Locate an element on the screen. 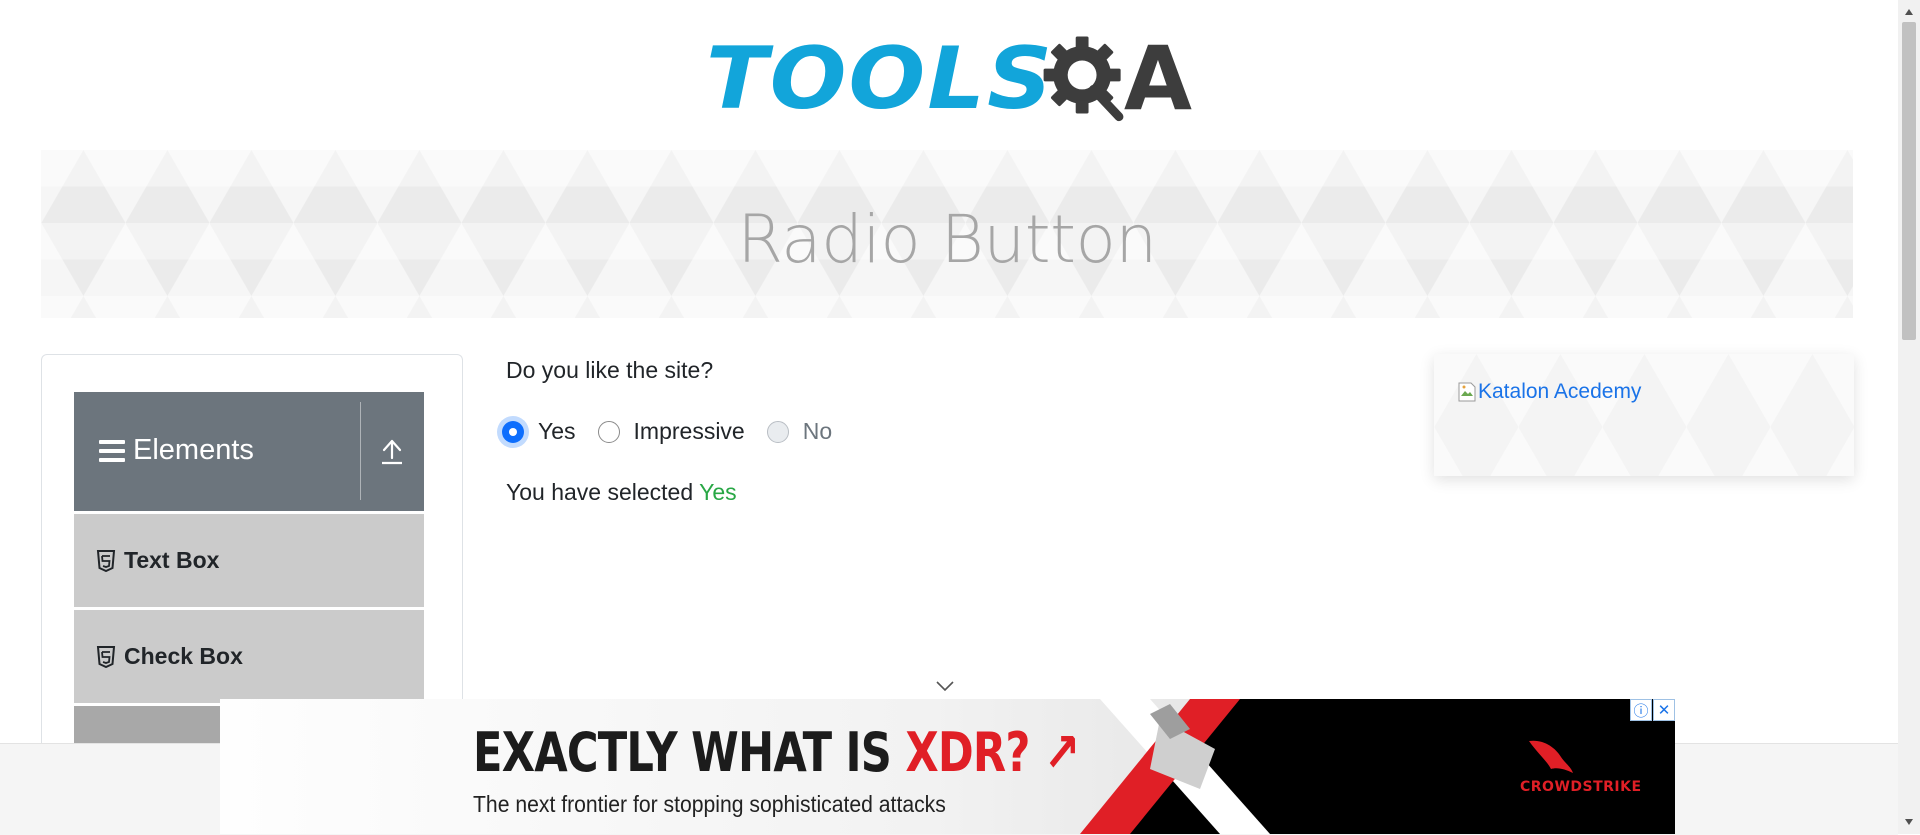 The height and width of the screenshot is (835, 1920). collapse-arrow-icon is located at coordinates (392, 451).